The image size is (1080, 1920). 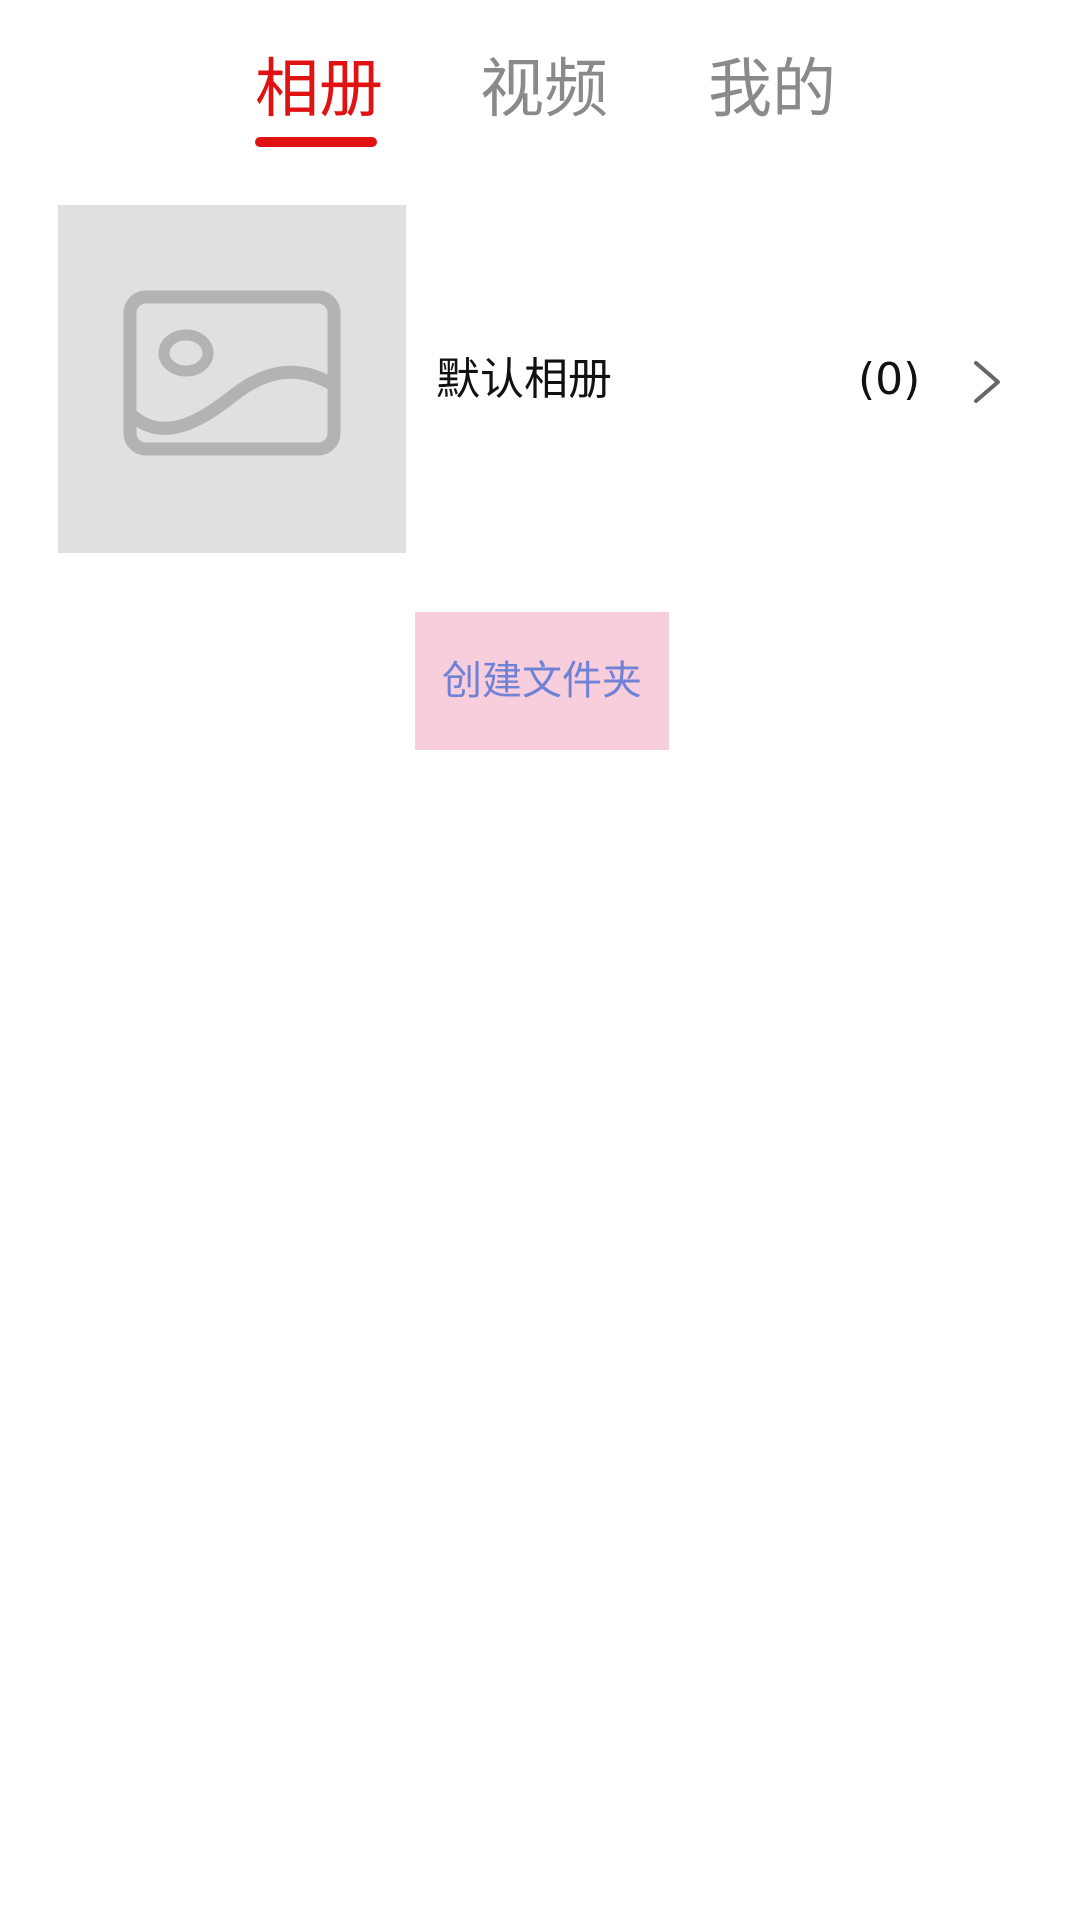 I want to click on tab-videos: 视频, so click(x=544, y=97).